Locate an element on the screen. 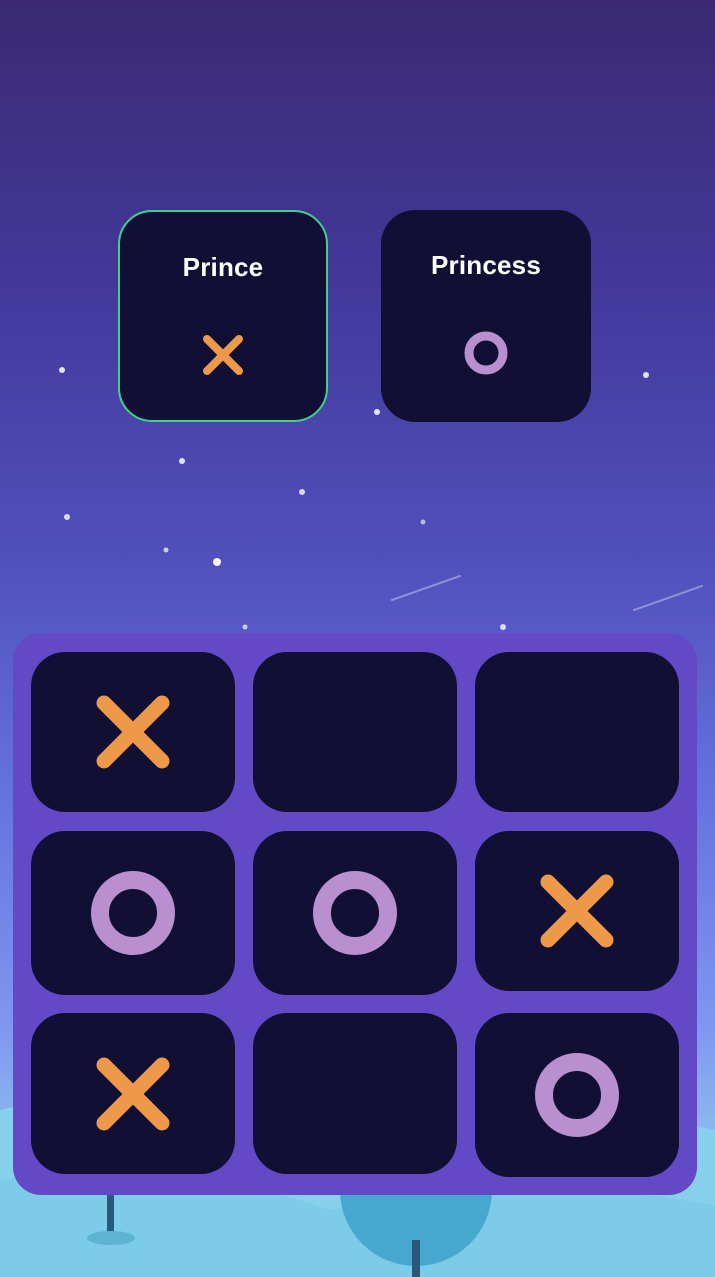 Image resolution: width=715 pixels, height=1277 pixels. shooting-stars is located at coordinates (547, 593).